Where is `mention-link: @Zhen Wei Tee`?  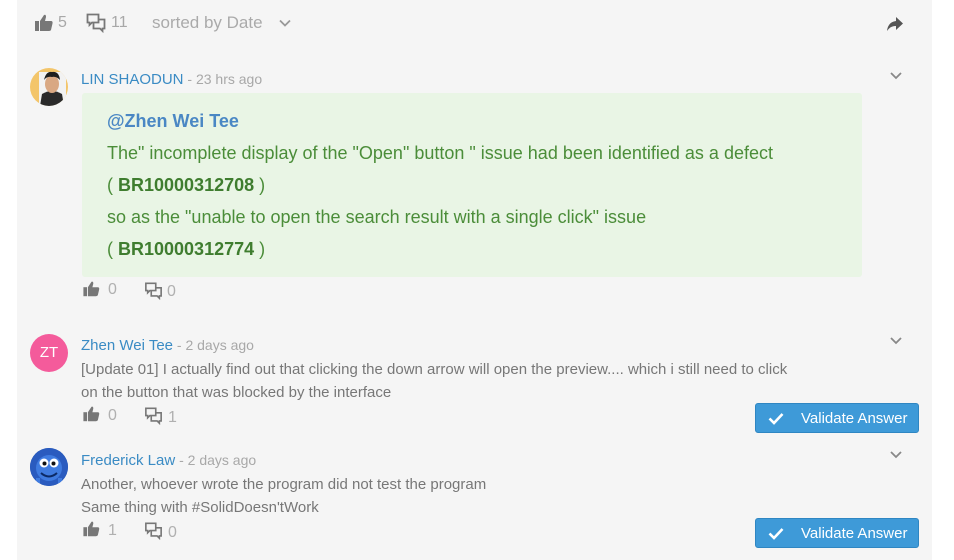 mention-link: @Zhen Wei Tee is located at coordinates (173, 121).